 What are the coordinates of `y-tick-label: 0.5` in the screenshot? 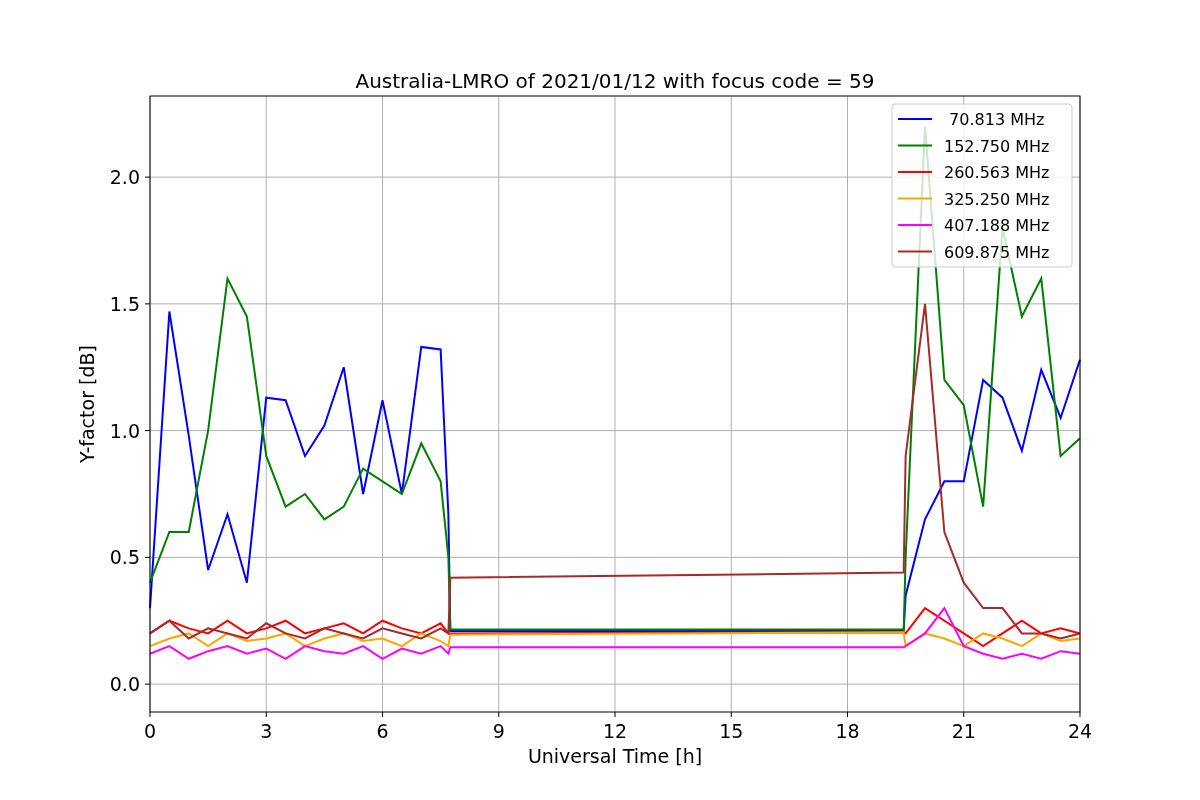 It's located at (124, 557).